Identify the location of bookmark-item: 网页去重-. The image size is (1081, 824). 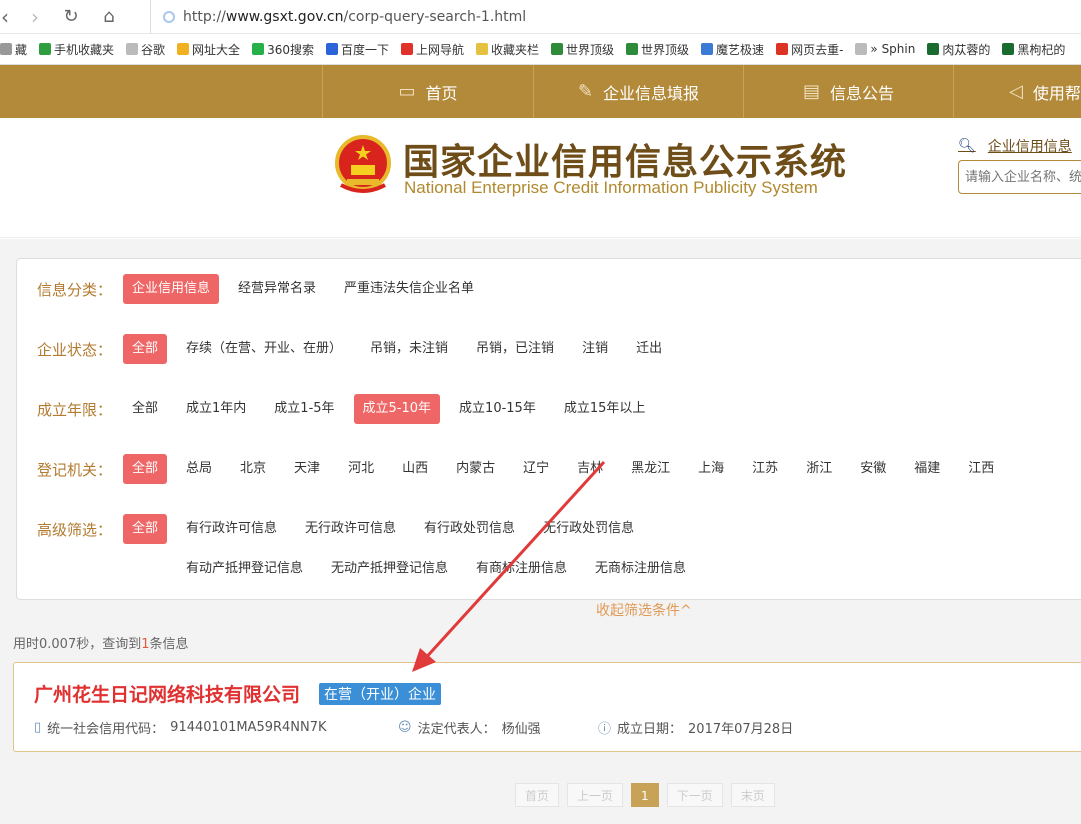
(809, 49).